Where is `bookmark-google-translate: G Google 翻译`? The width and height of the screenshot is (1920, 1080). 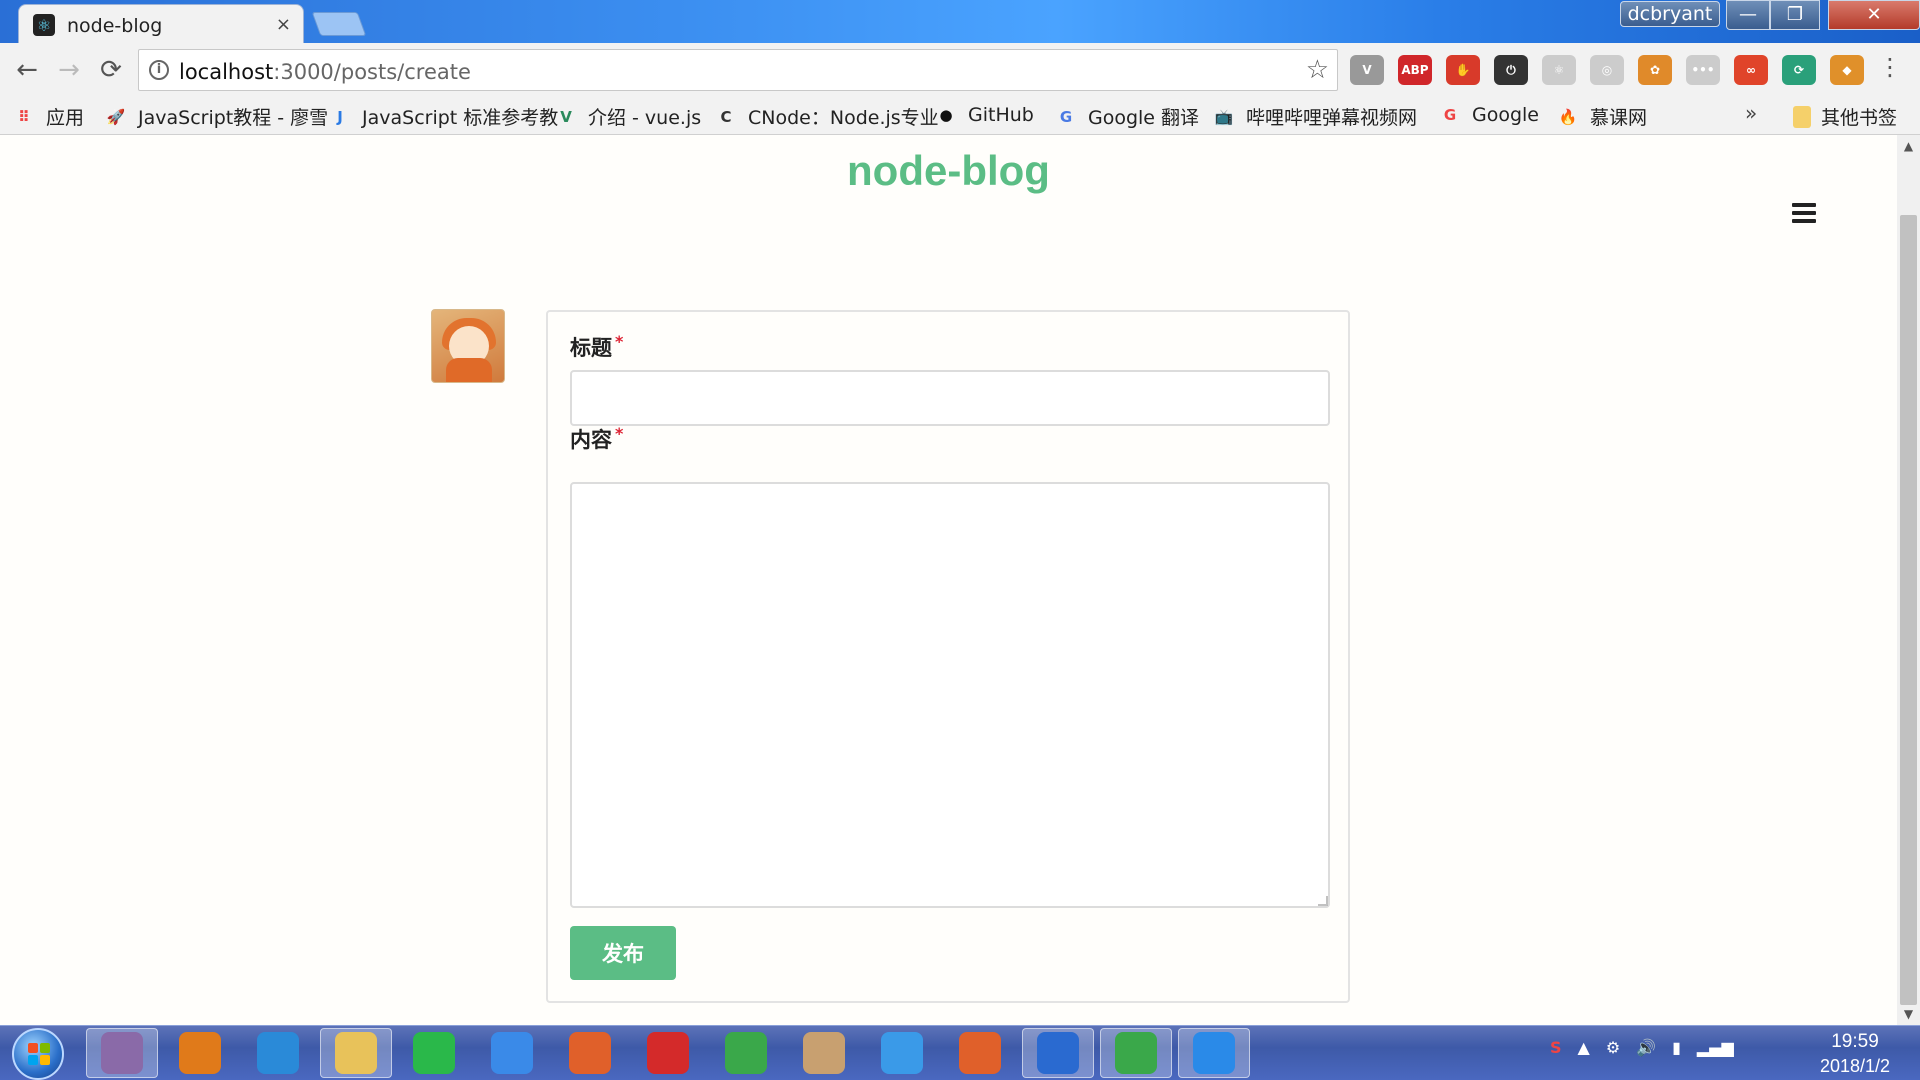 bookmark-google-translate: G Google 翻译 is located at coordinates (1126, 116).